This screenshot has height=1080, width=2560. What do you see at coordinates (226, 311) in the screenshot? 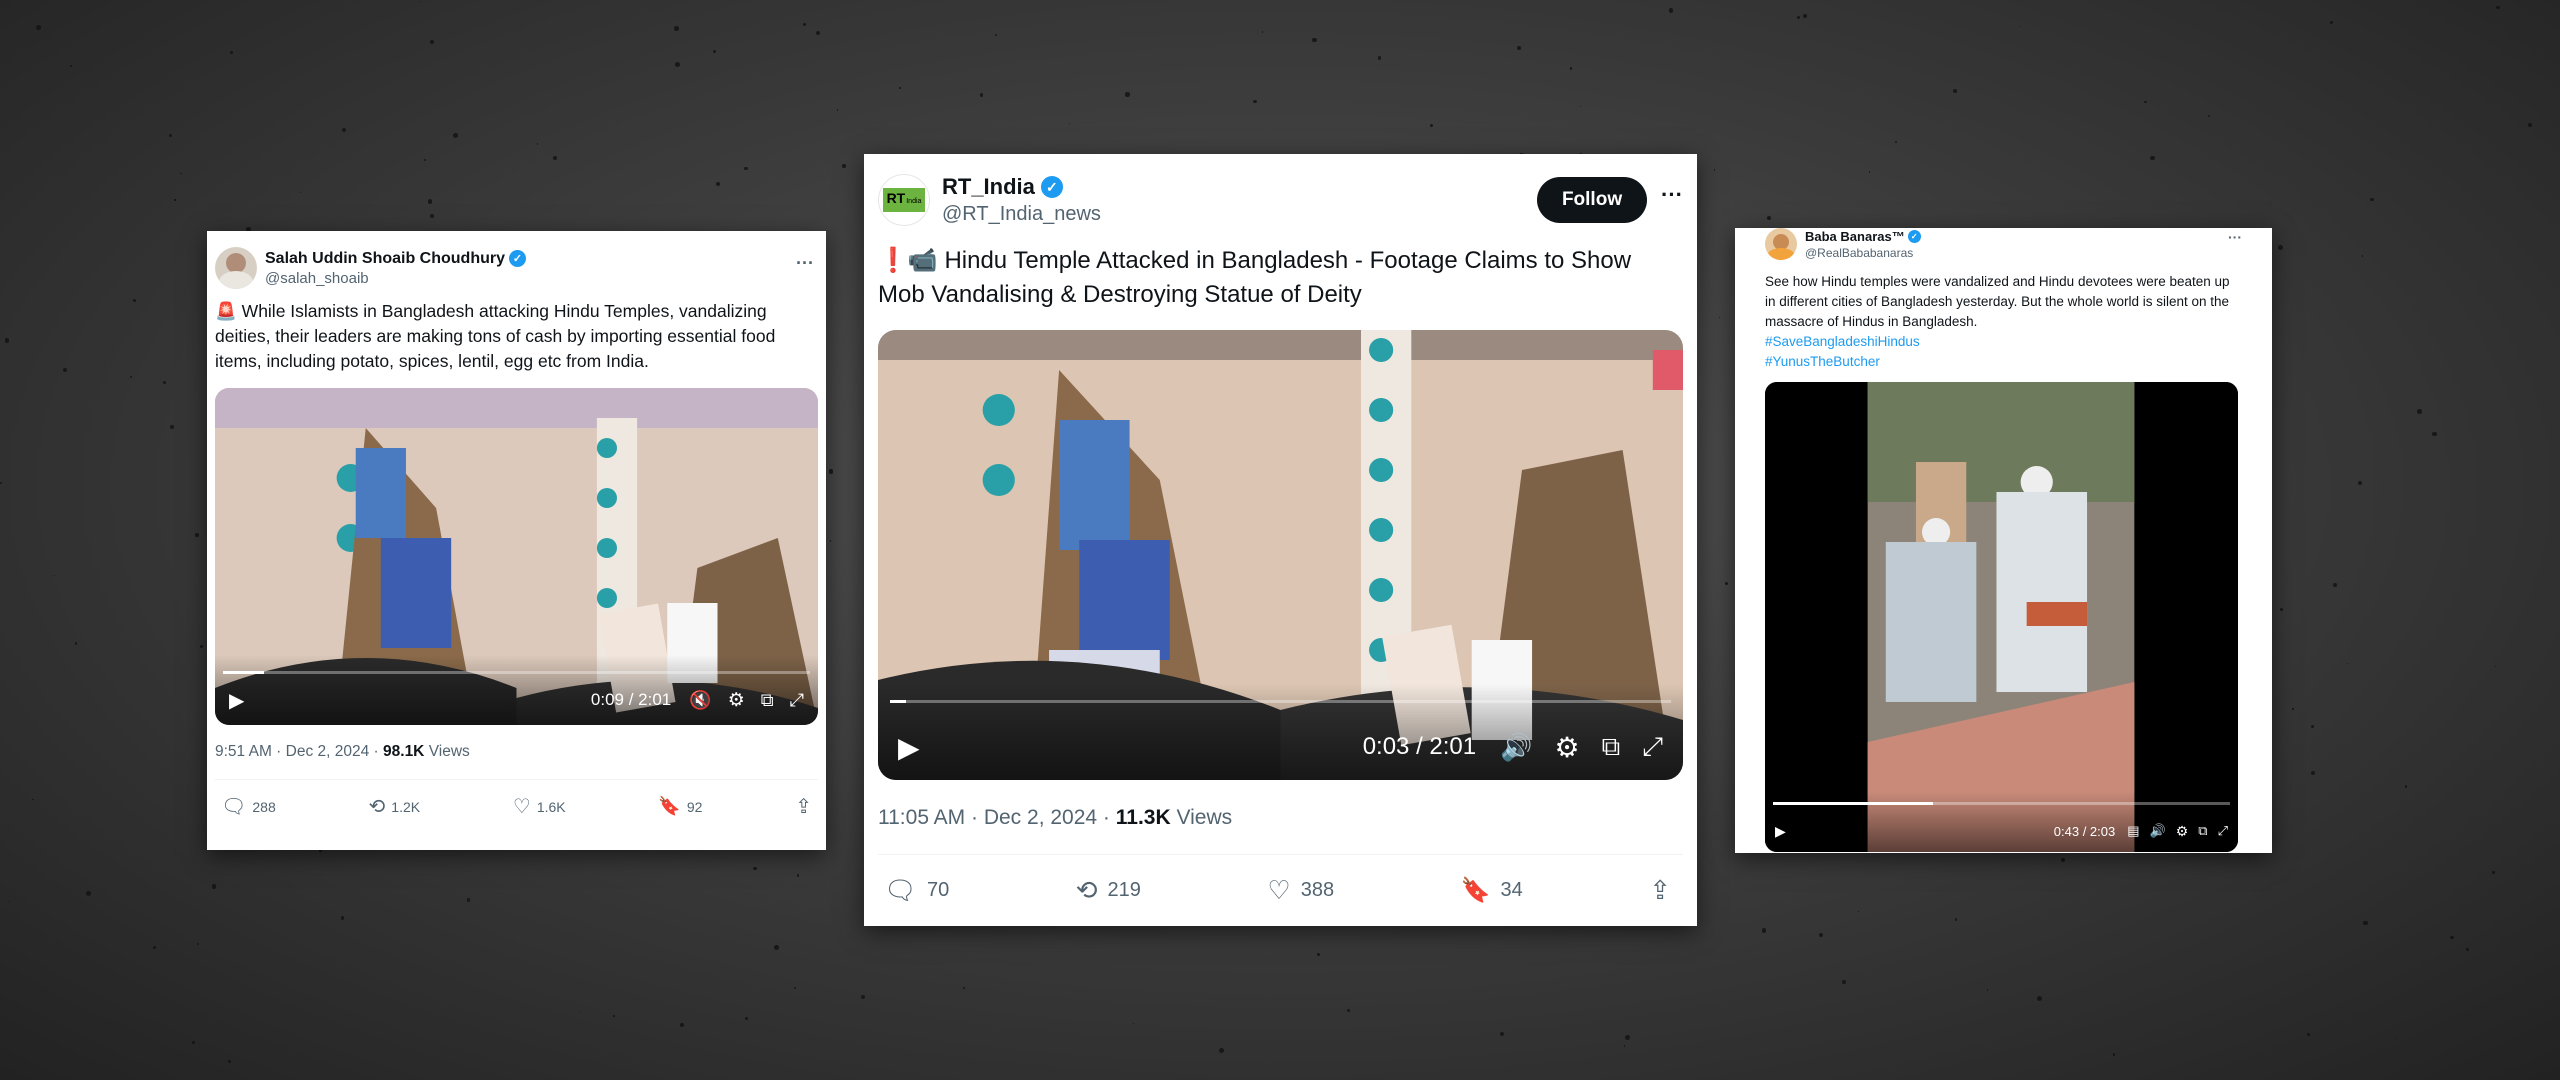
I see `siren-emoji-icon: 🚨` at bounding box center [226, 311].